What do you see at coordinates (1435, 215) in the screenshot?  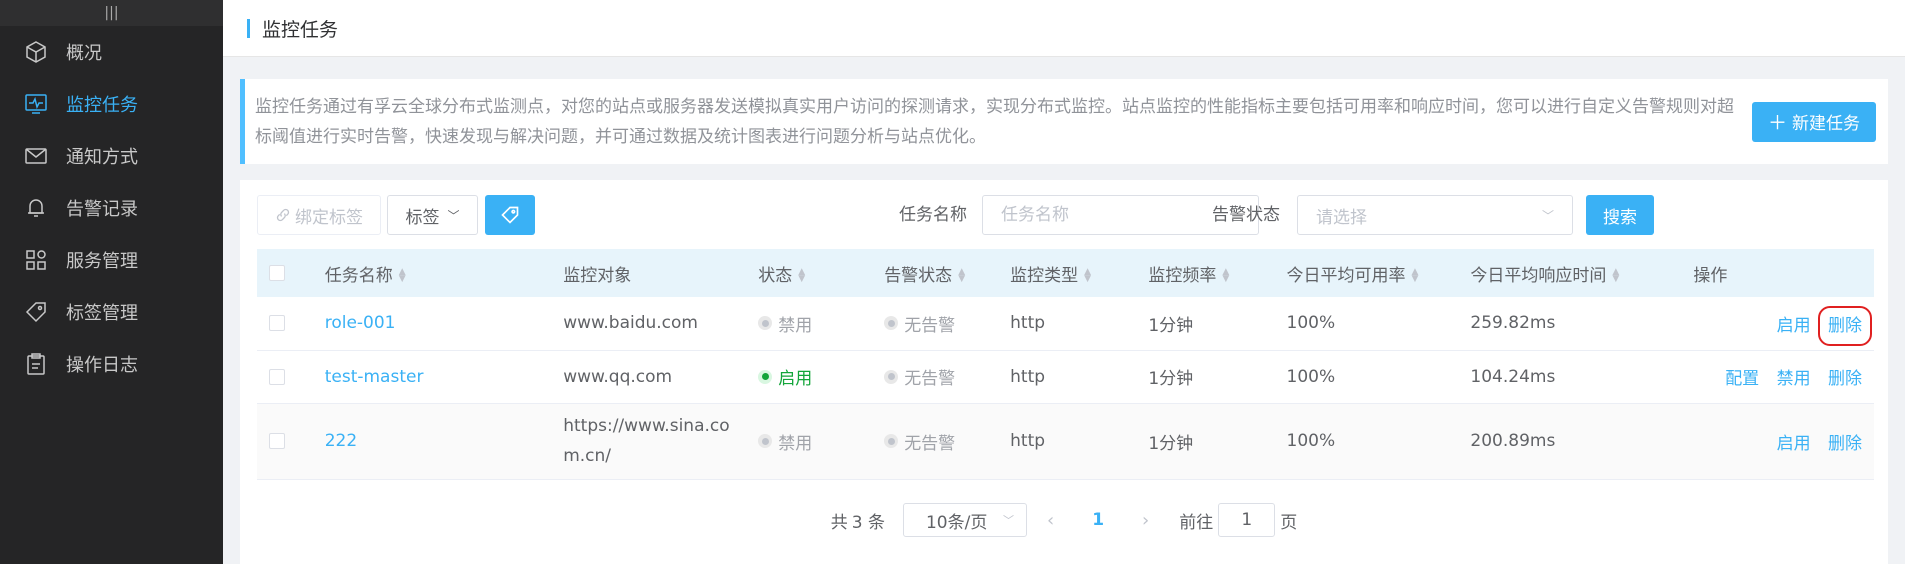 I see `alert-status-select: 请选择 ﹀` at bounding box center [1435, 215].